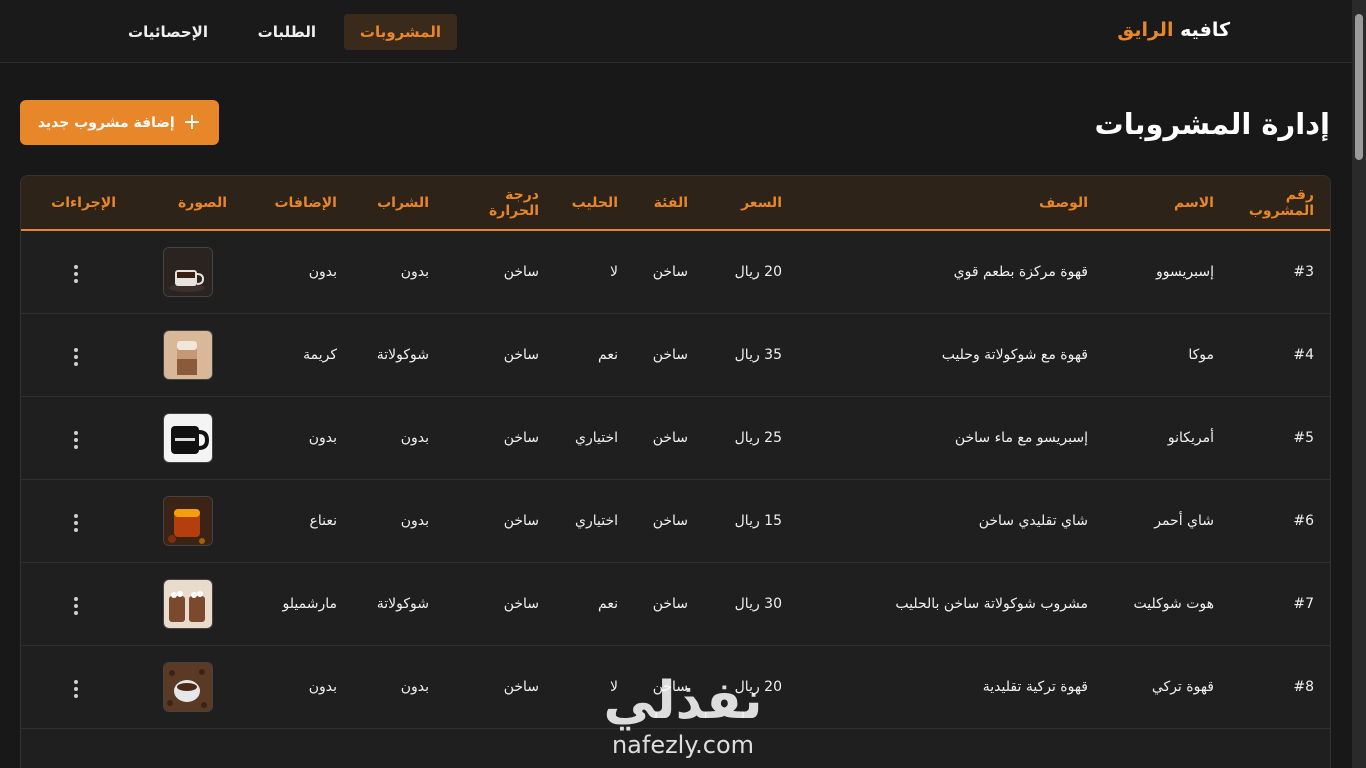 This screenshot has width=1366, height=768. Describe the element at coordinates (514, 202) in the screenshot. I see `col-header-temperature: درجة الحرارة` at that location.